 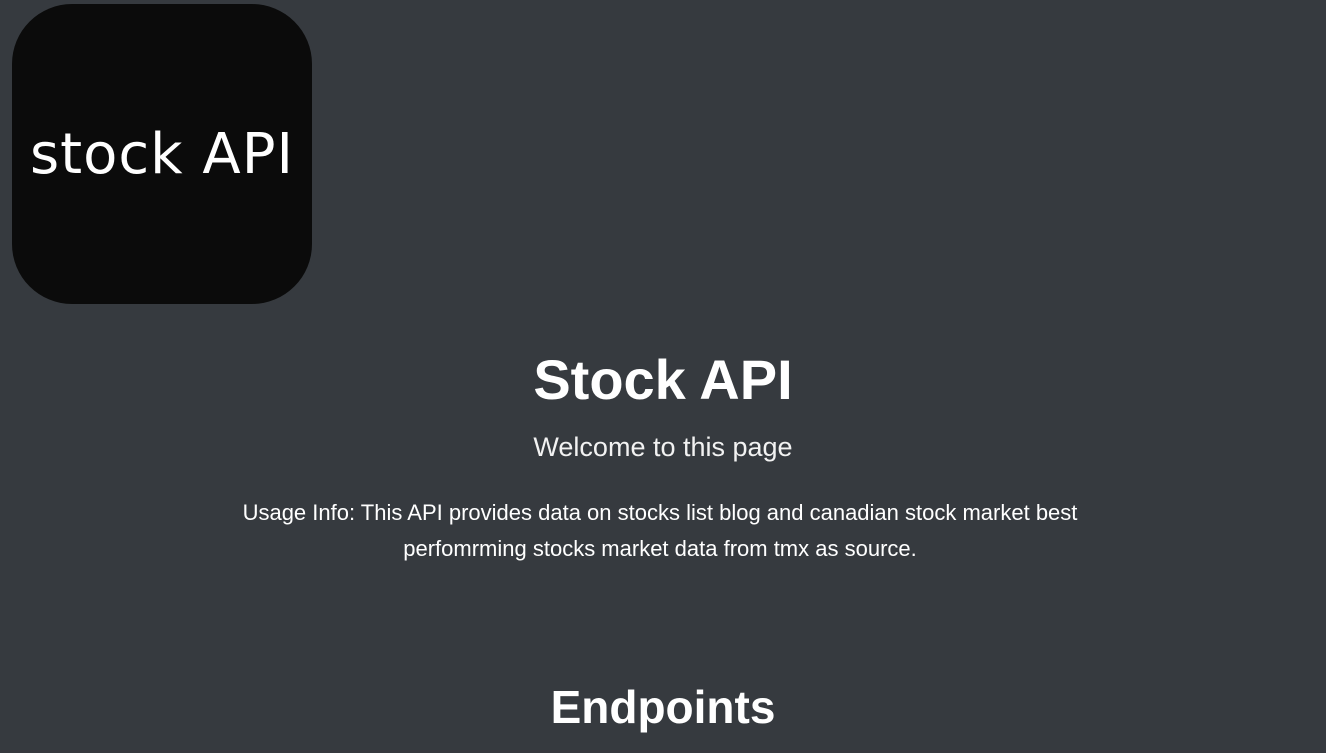 I want to click on page-subtitle: Welcome to this page, so click(x=663, y=447).